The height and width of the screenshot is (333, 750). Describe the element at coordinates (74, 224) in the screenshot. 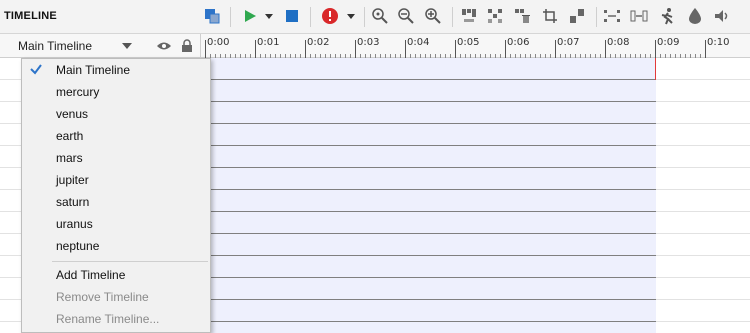

I see `menu-item-label: uranus` at that location.